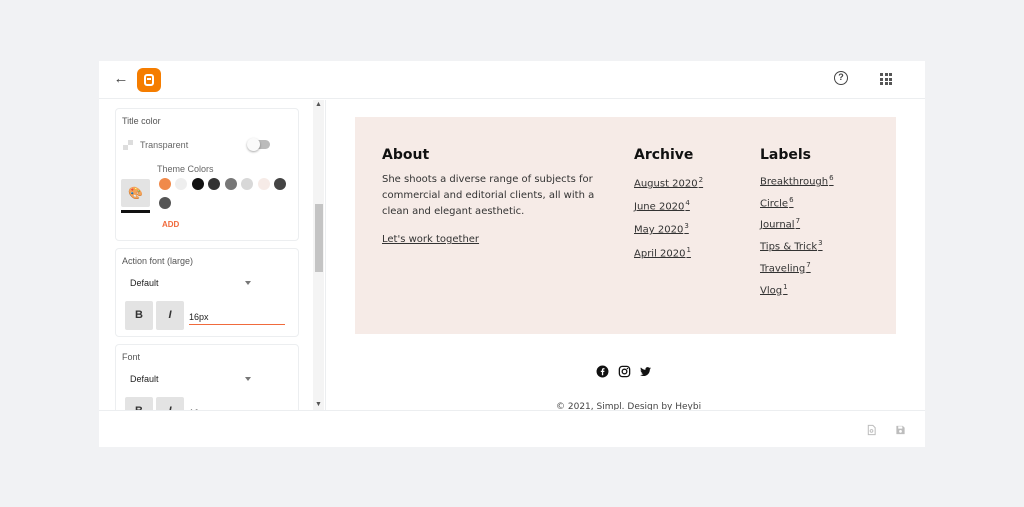 This screenshot has width=1024, height=507. I want to click on archive-heading: Archive, so click(664, 155).